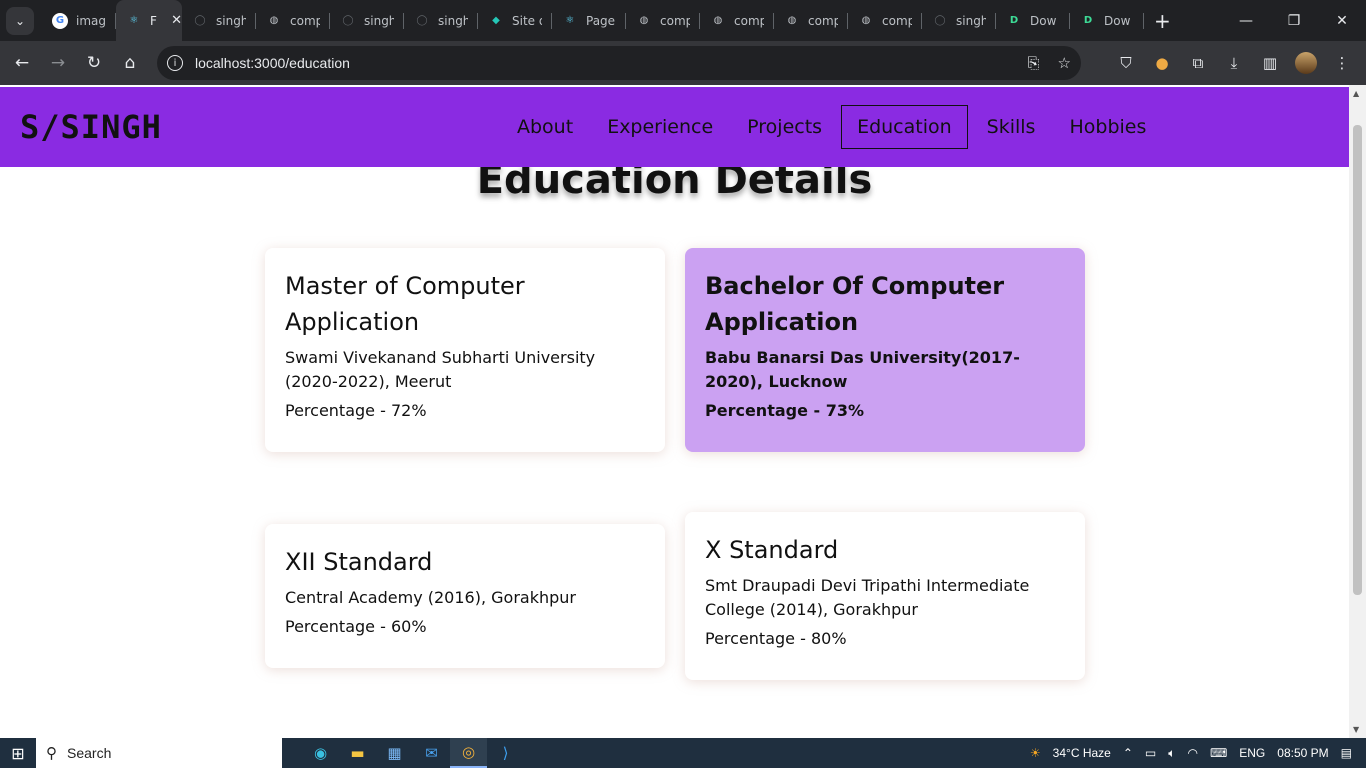 This screenshot has width=1366, height=768. I want to click on new-tab-button: +, so click(1162, 21).